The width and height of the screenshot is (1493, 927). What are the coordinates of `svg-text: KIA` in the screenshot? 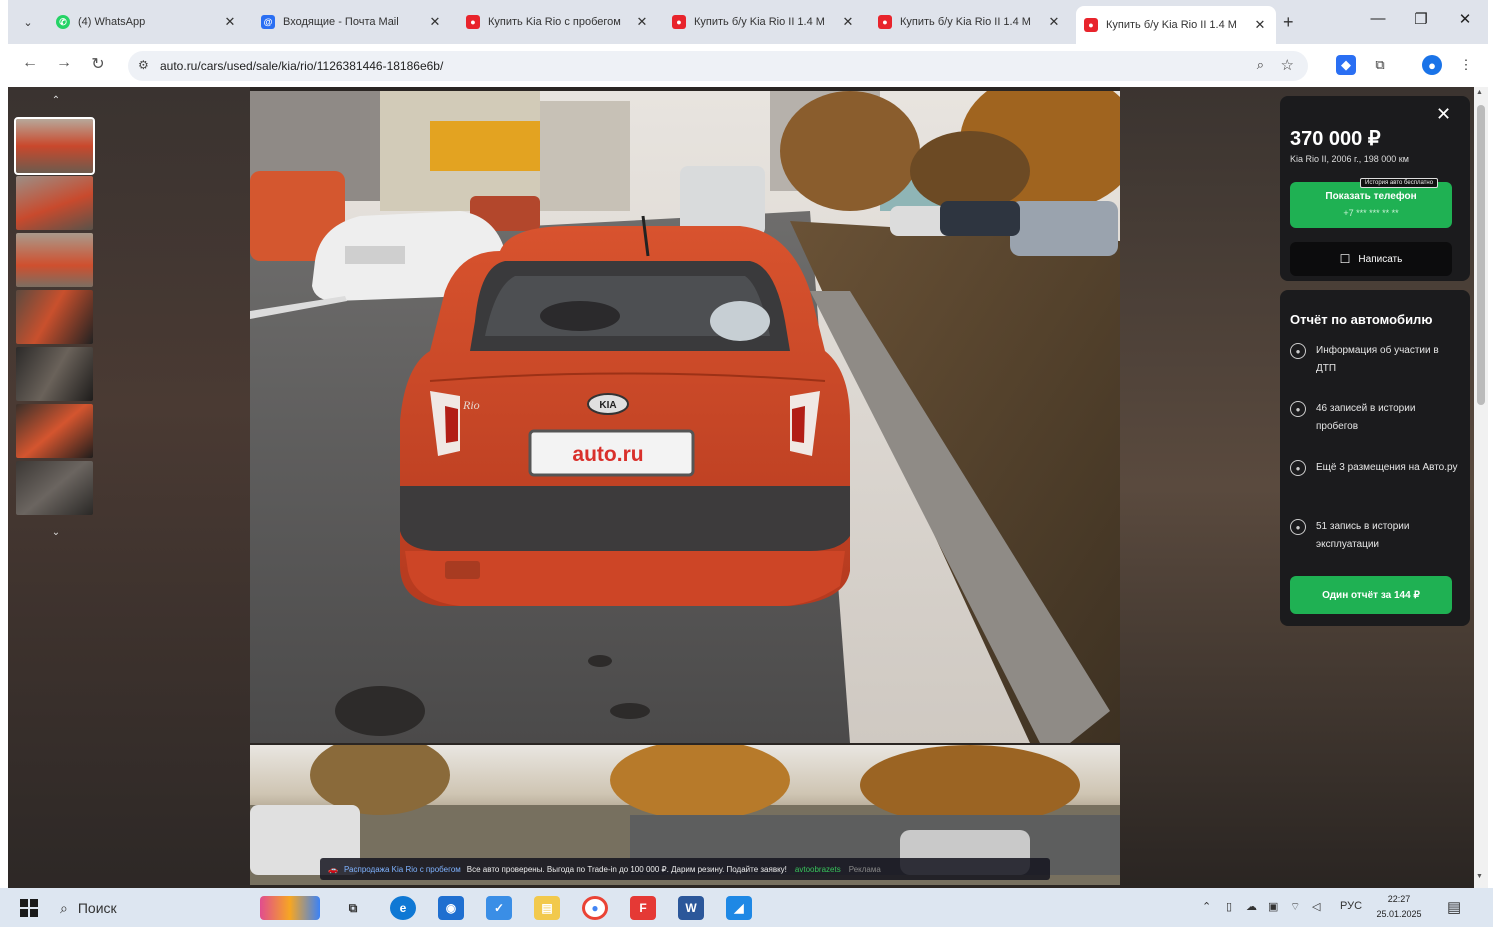 It's located at (607, 405).